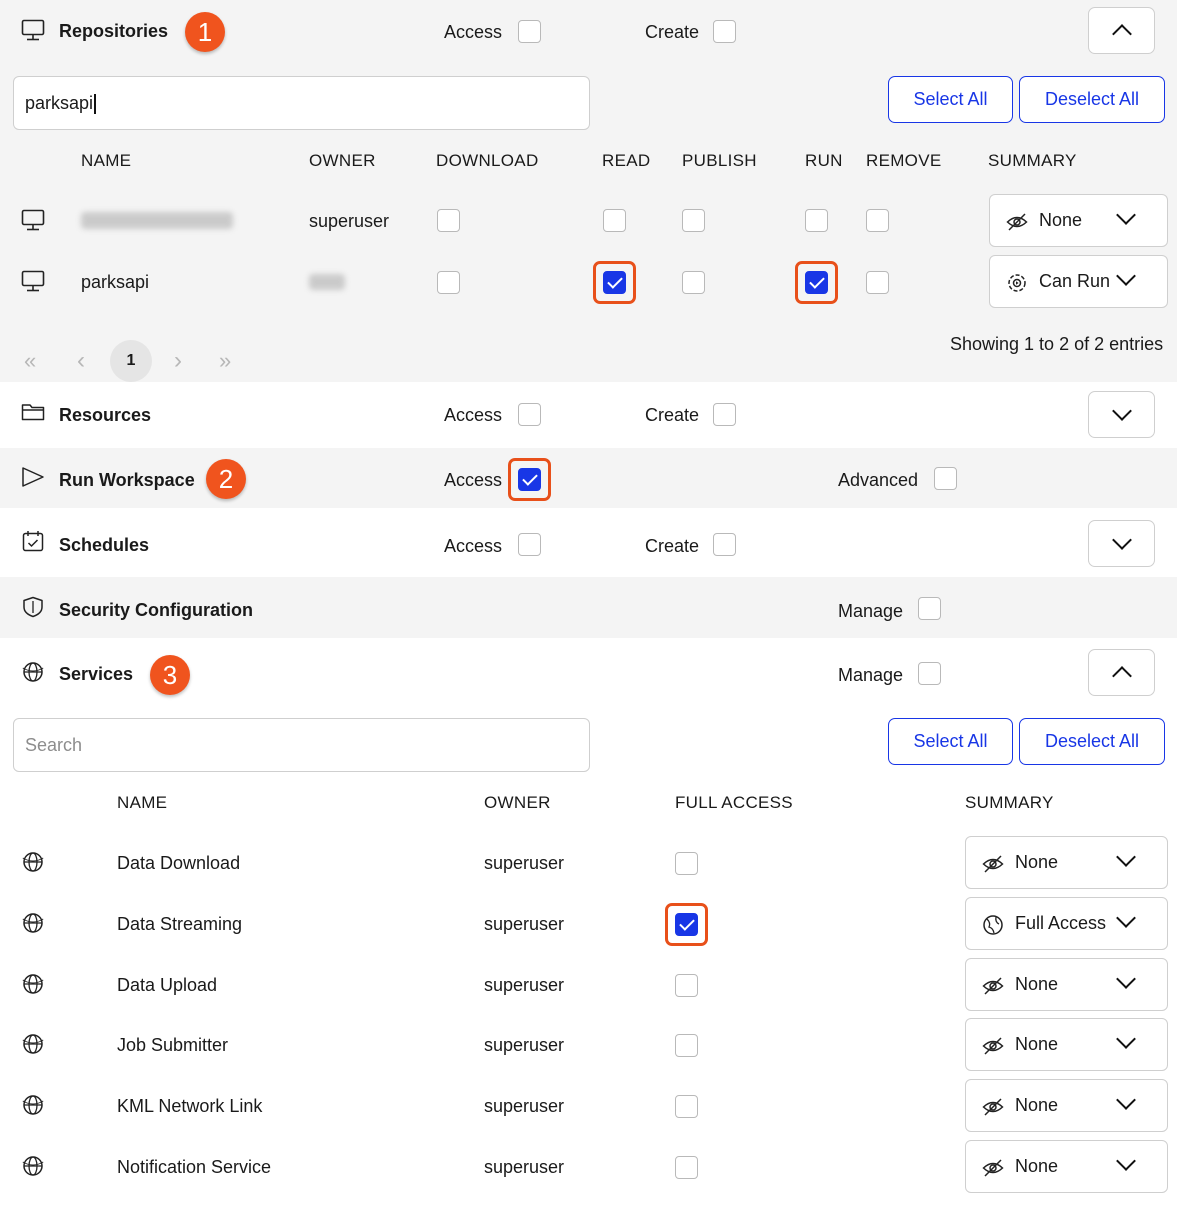 The image size is (1177, 1206). I want to click on repositories-create-checkbox, so click(724, 31).